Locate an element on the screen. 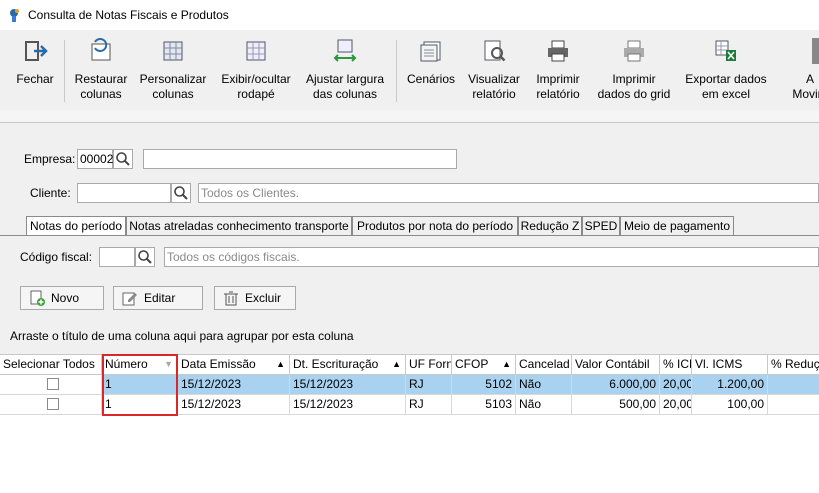 The image size is (819, 493). print-grid-icon is located at coordinates (634, 51).